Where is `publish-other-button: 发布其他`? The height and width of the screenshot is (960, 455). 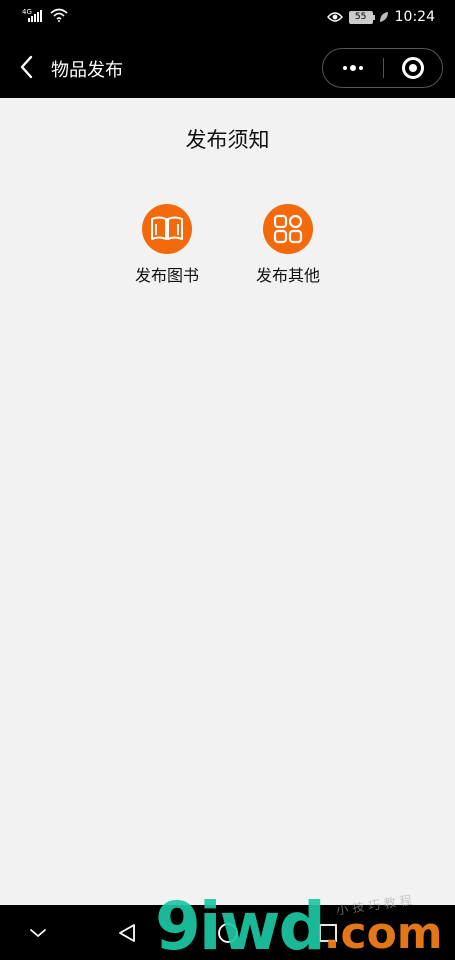 publish-other-button: 发布其他 is located at coordinates (288, 245).